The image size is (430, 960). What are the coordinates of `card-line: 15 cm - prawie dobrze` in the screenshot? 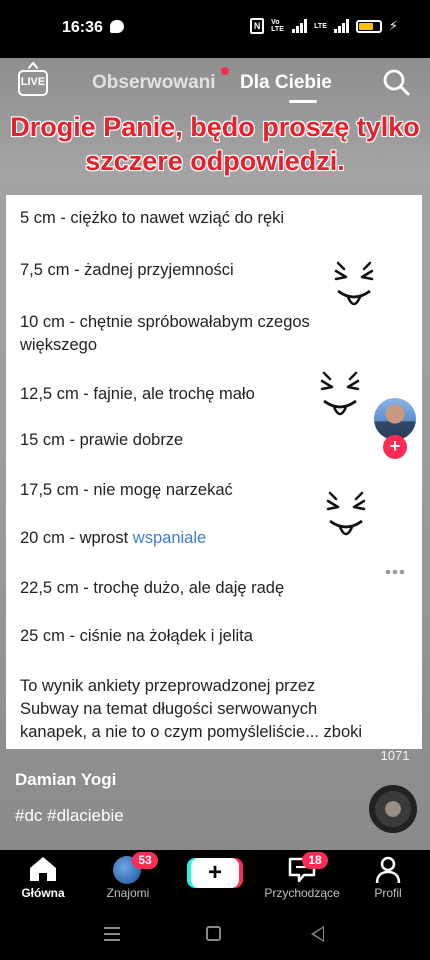 It's located at (102, 440).